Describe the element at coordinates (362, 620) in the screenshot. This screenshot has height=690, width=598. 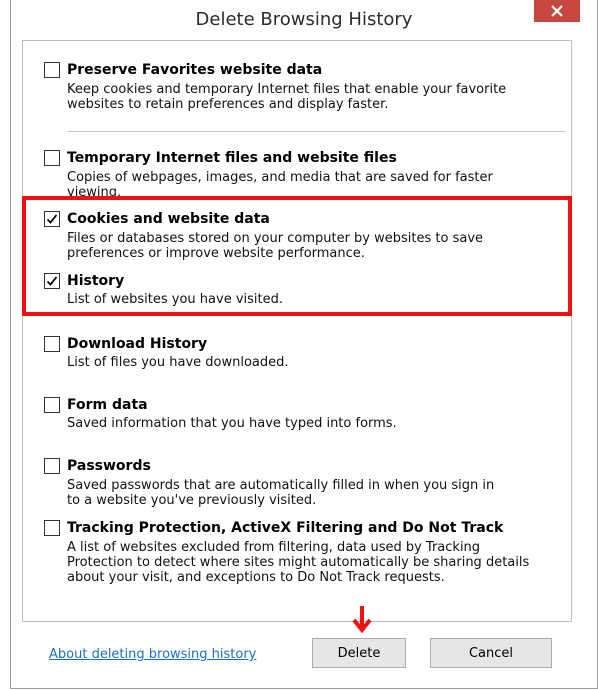
I see `down-arrow-annotation-icon` at that location.